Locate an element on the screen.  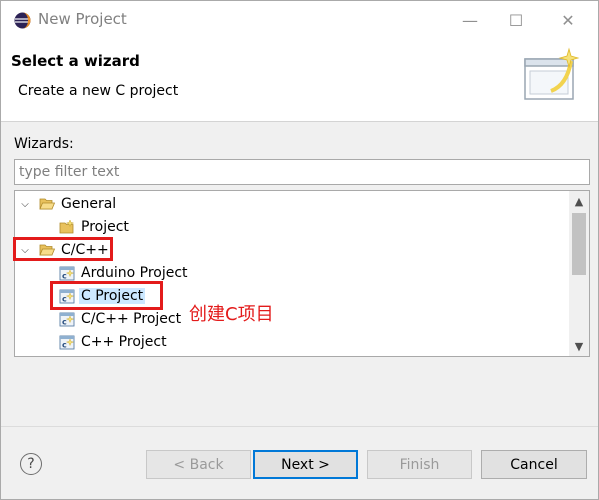
help-button: ? is located at coordinates (31, 464).